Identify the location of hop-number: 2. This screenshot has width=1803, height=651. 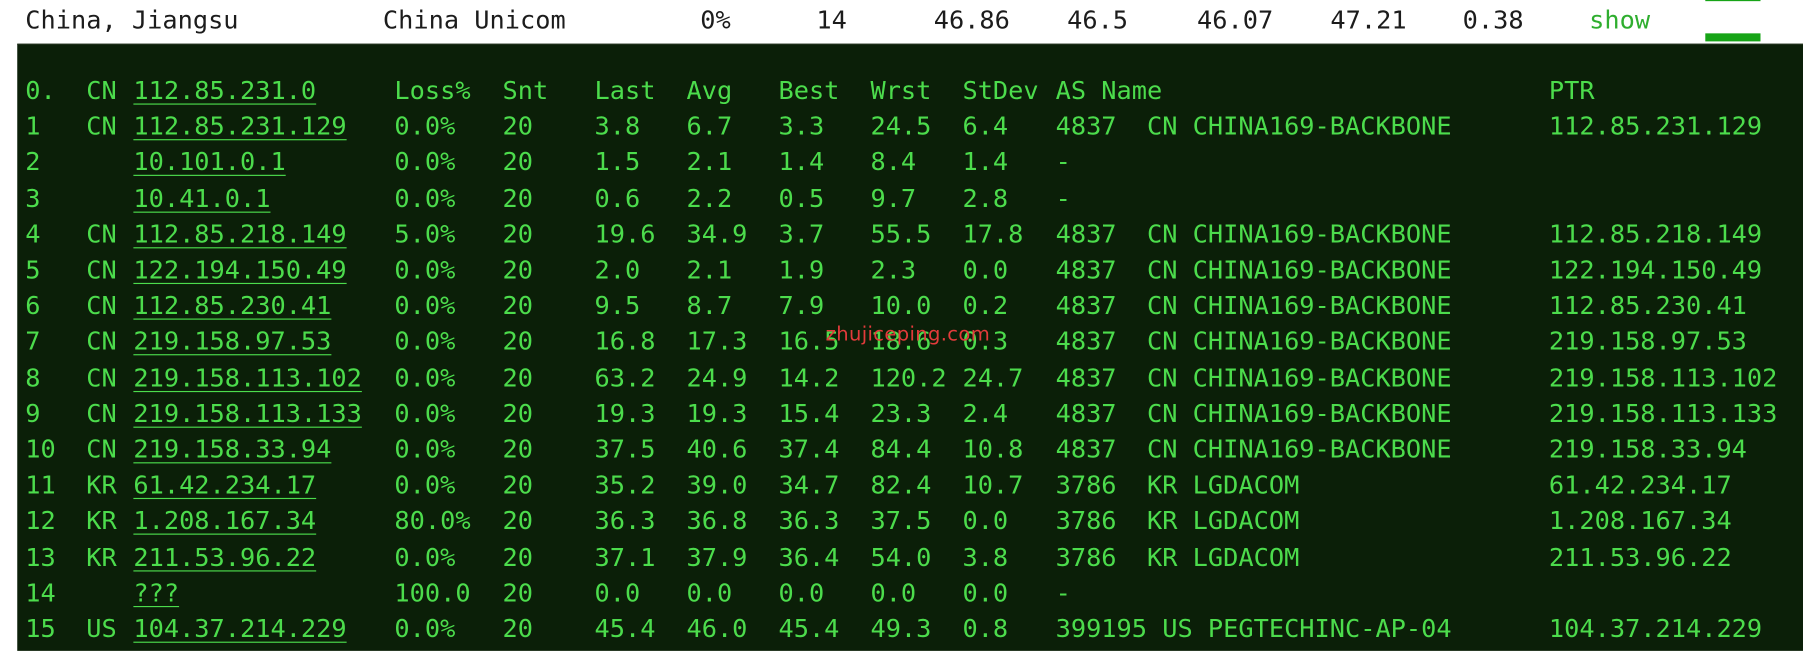
(33, 163).